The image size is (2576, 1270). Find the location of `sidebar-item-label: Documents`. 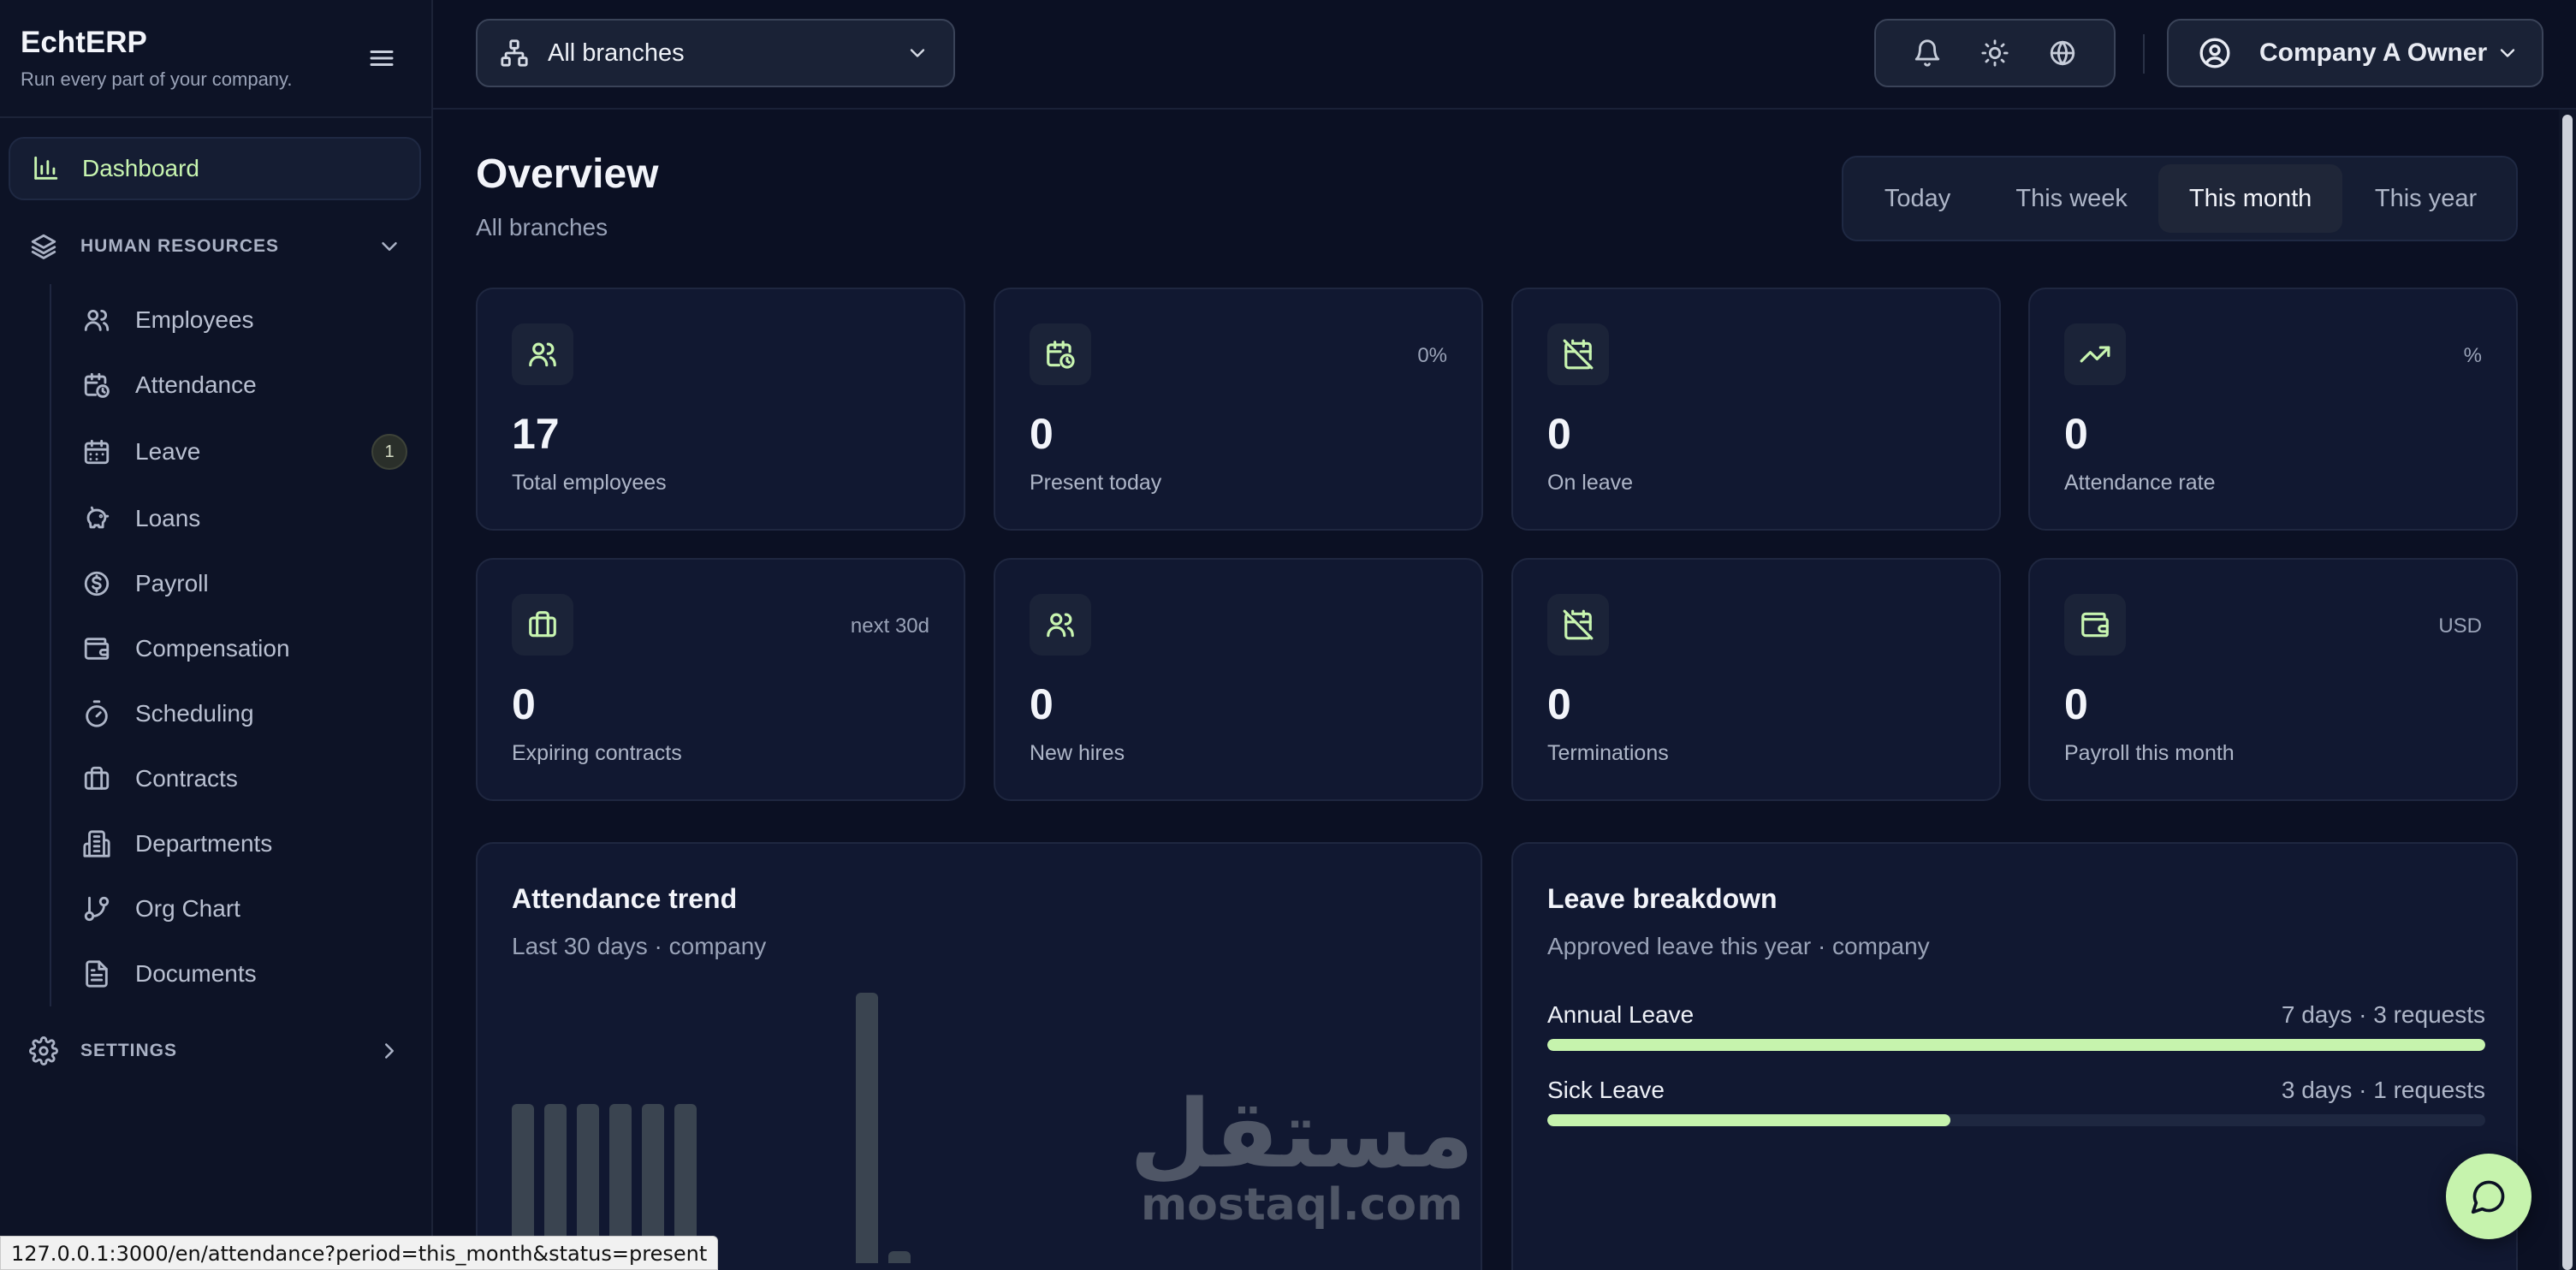

sidebar-item-label: Documents is located at coordinates (196, 973).